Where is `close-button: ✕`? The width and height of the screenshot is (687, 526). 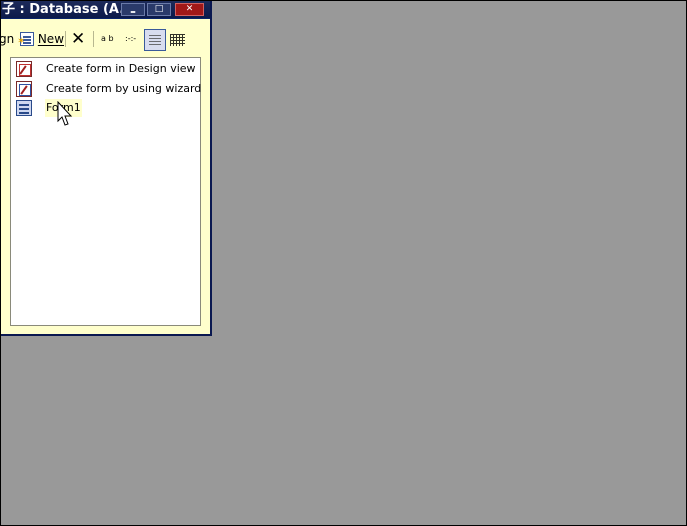
close-button: ✕ is located at coordinates (189, 9).